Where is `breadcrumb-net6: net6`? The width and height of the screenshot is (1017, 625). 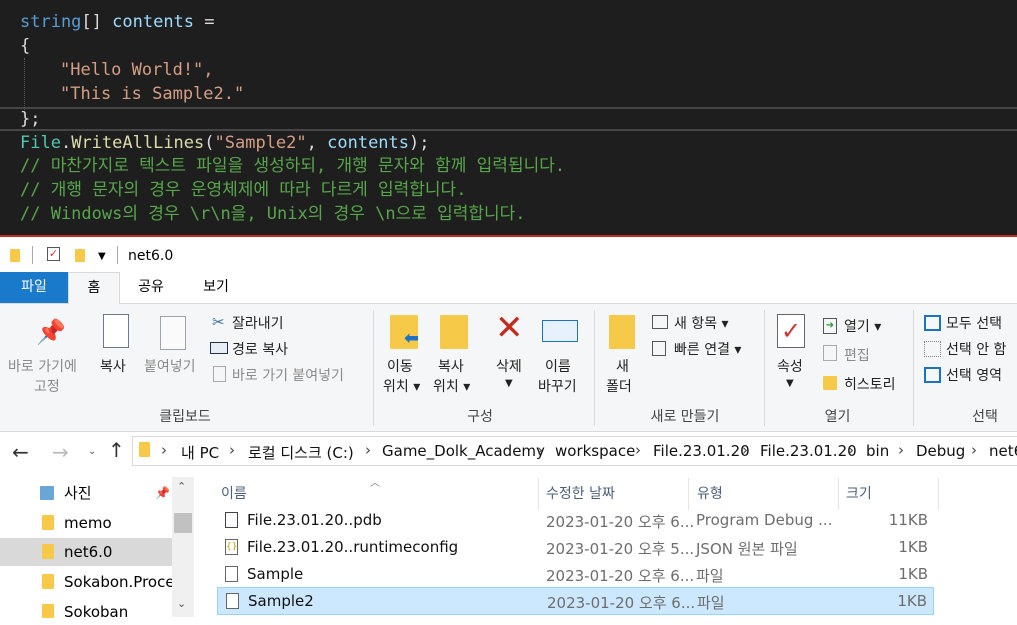
breadcrumb-net6: net6 is located at coordinates (1003, 451).